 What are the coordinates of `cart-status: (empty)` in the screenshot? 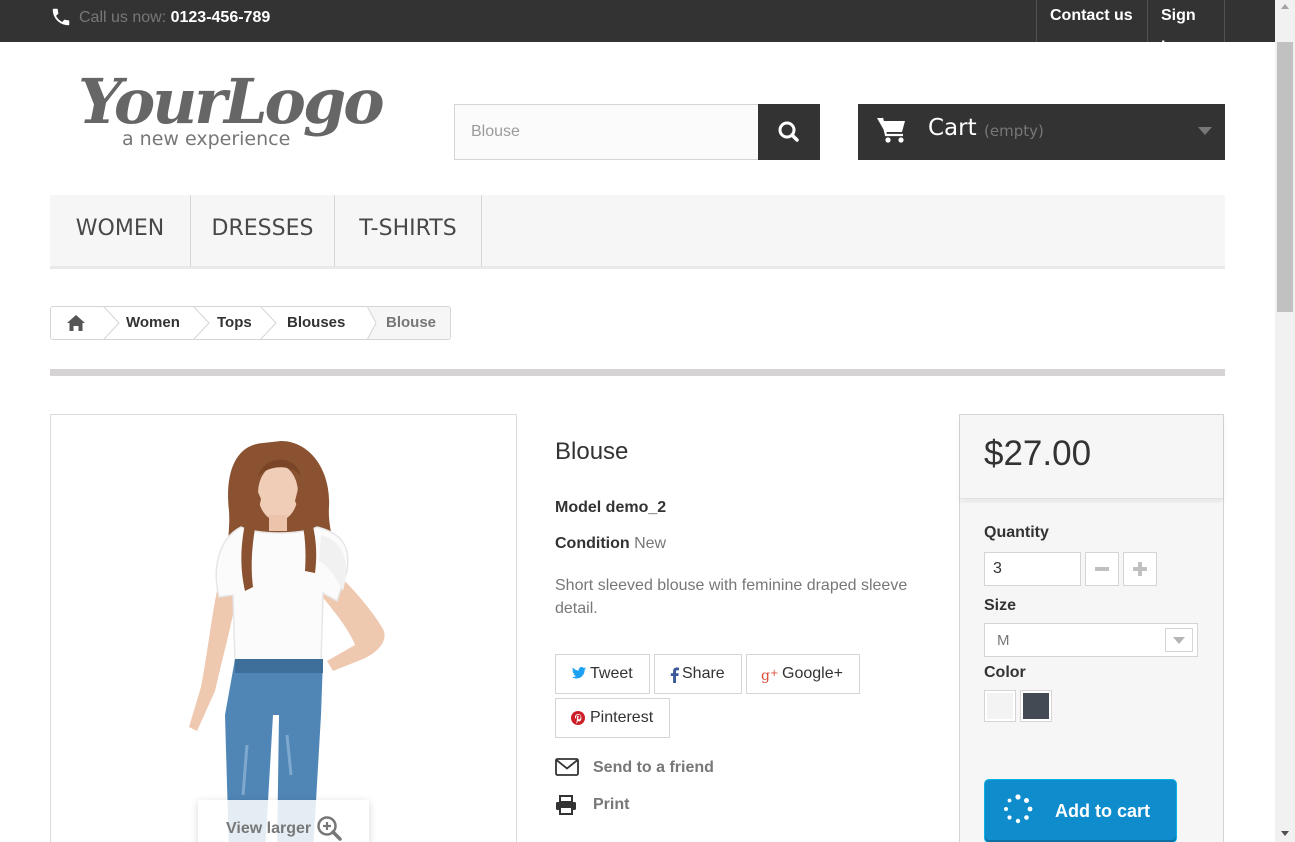 It's located at (1014, 131).